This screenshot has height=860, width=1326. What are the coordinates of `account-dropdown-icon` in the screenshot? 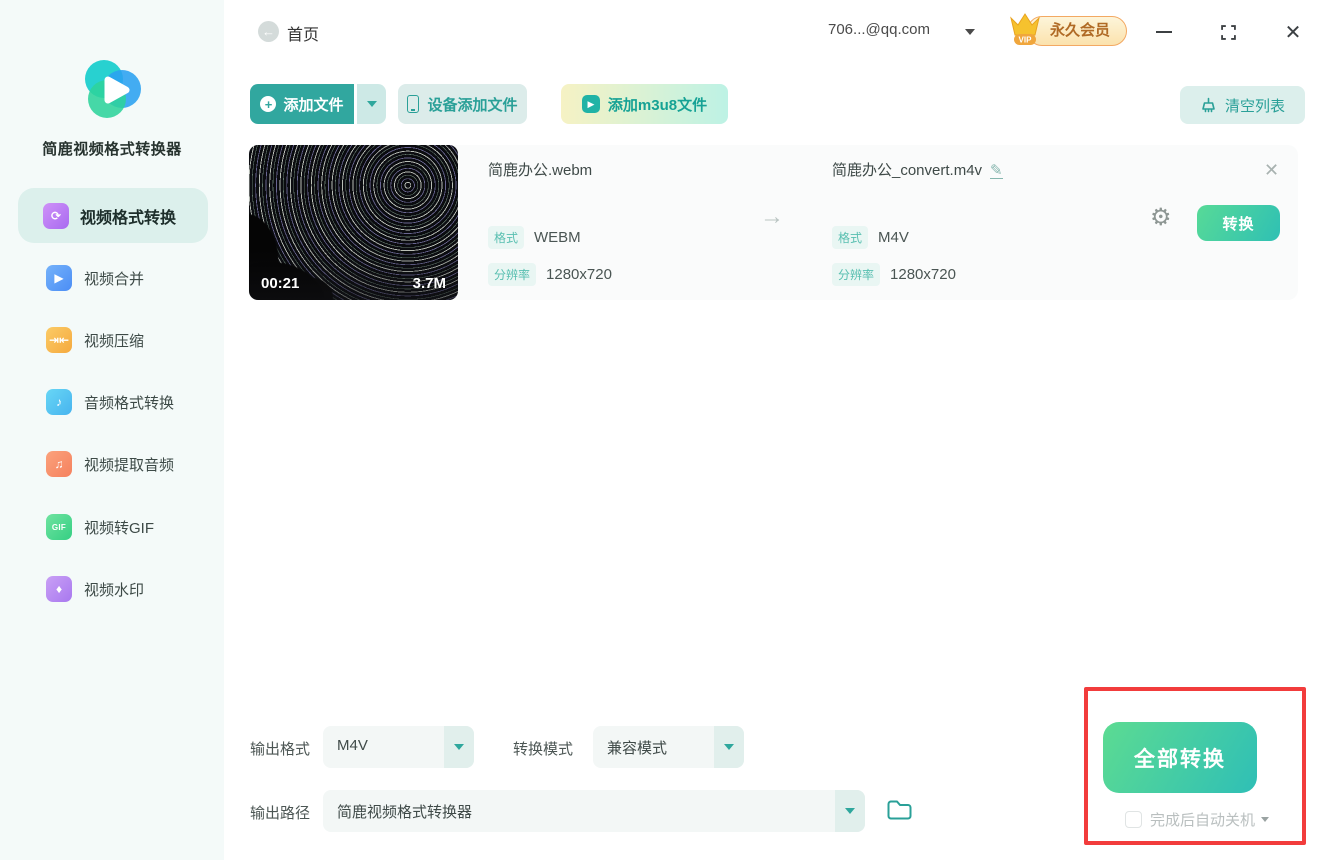 It's located at (970, 32).